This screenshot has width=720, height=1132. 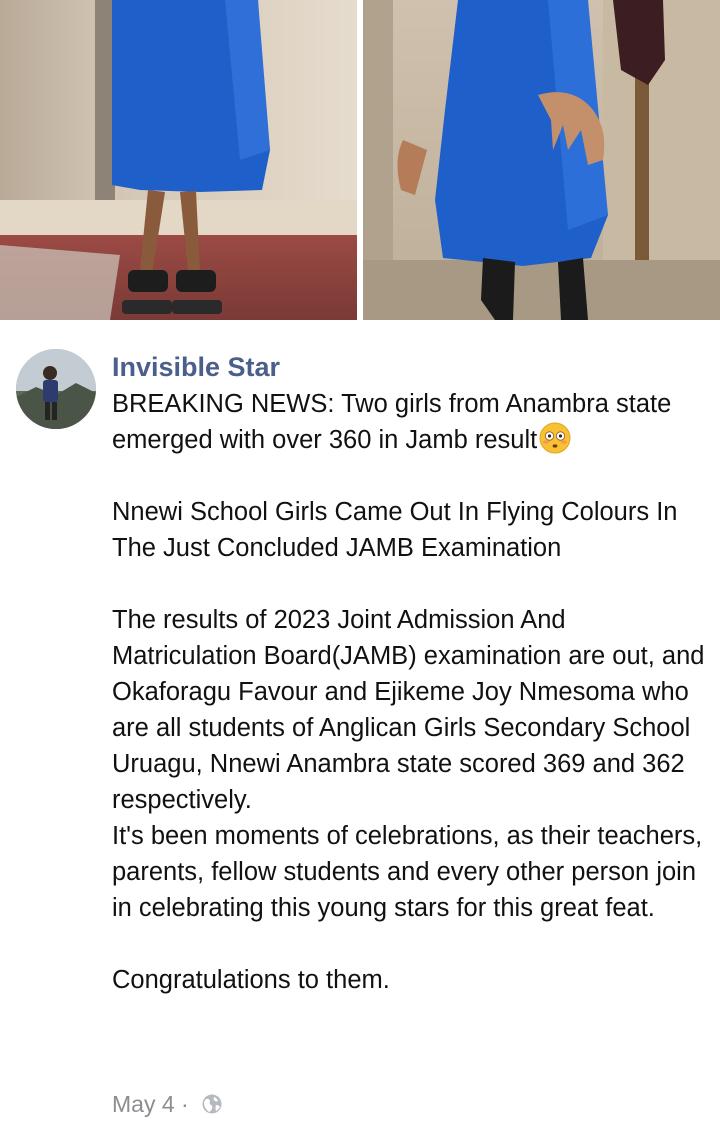 I want to click on photo-right, so click(x=541, y=160).